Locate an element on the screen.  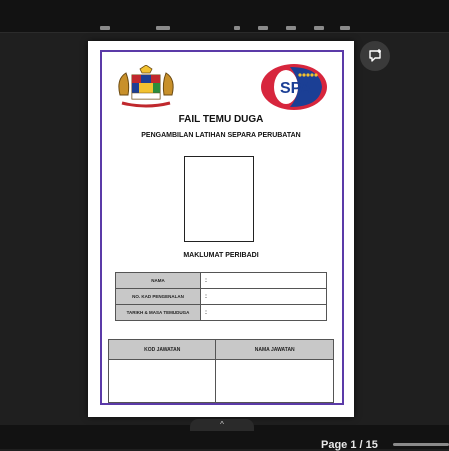
add-comment-button is located at coordinates (375, 56).